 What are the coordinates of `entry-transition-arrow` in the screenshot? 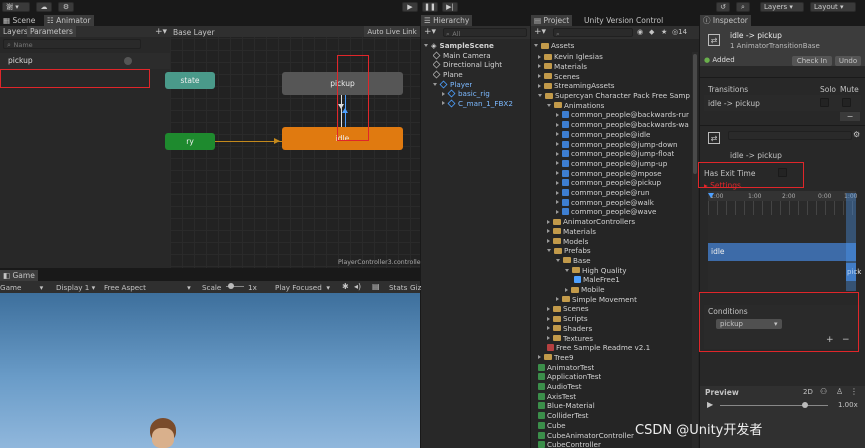 It's located at (248, 141).